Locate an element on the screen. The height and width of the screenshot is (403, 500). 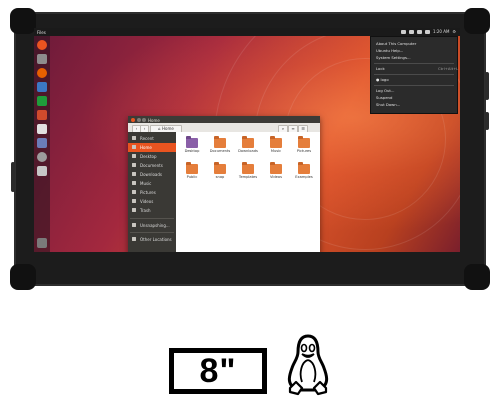
firefox-icon is located at coordinates (42, 73).